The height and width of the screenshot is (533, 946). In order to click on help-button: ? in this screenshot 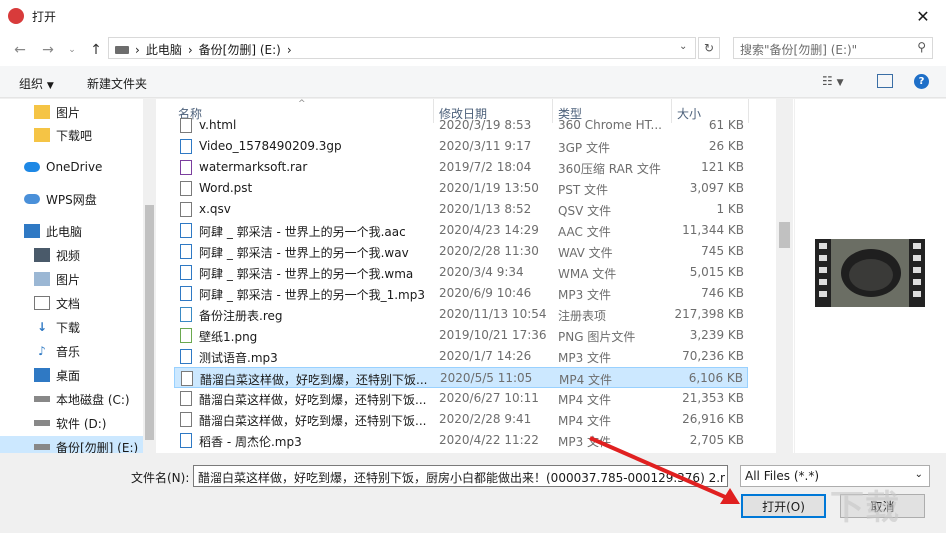, I will do `click(921, 81)`.